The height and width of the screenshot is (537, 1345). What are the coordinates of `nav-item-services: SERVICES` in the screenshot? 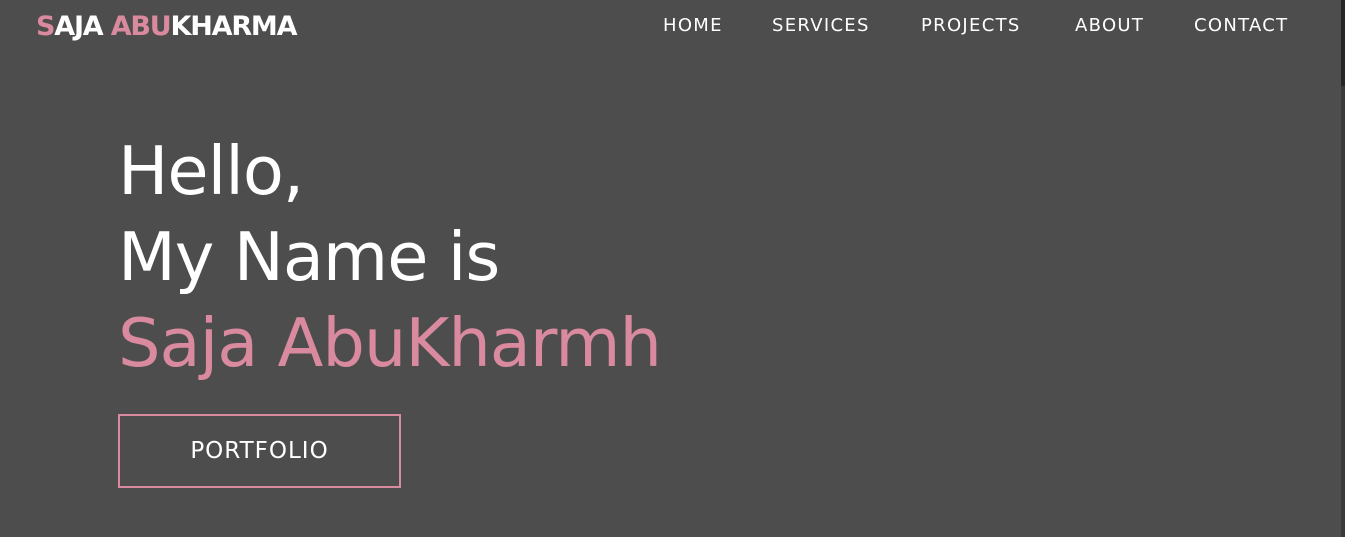 It's located at (821, 26).